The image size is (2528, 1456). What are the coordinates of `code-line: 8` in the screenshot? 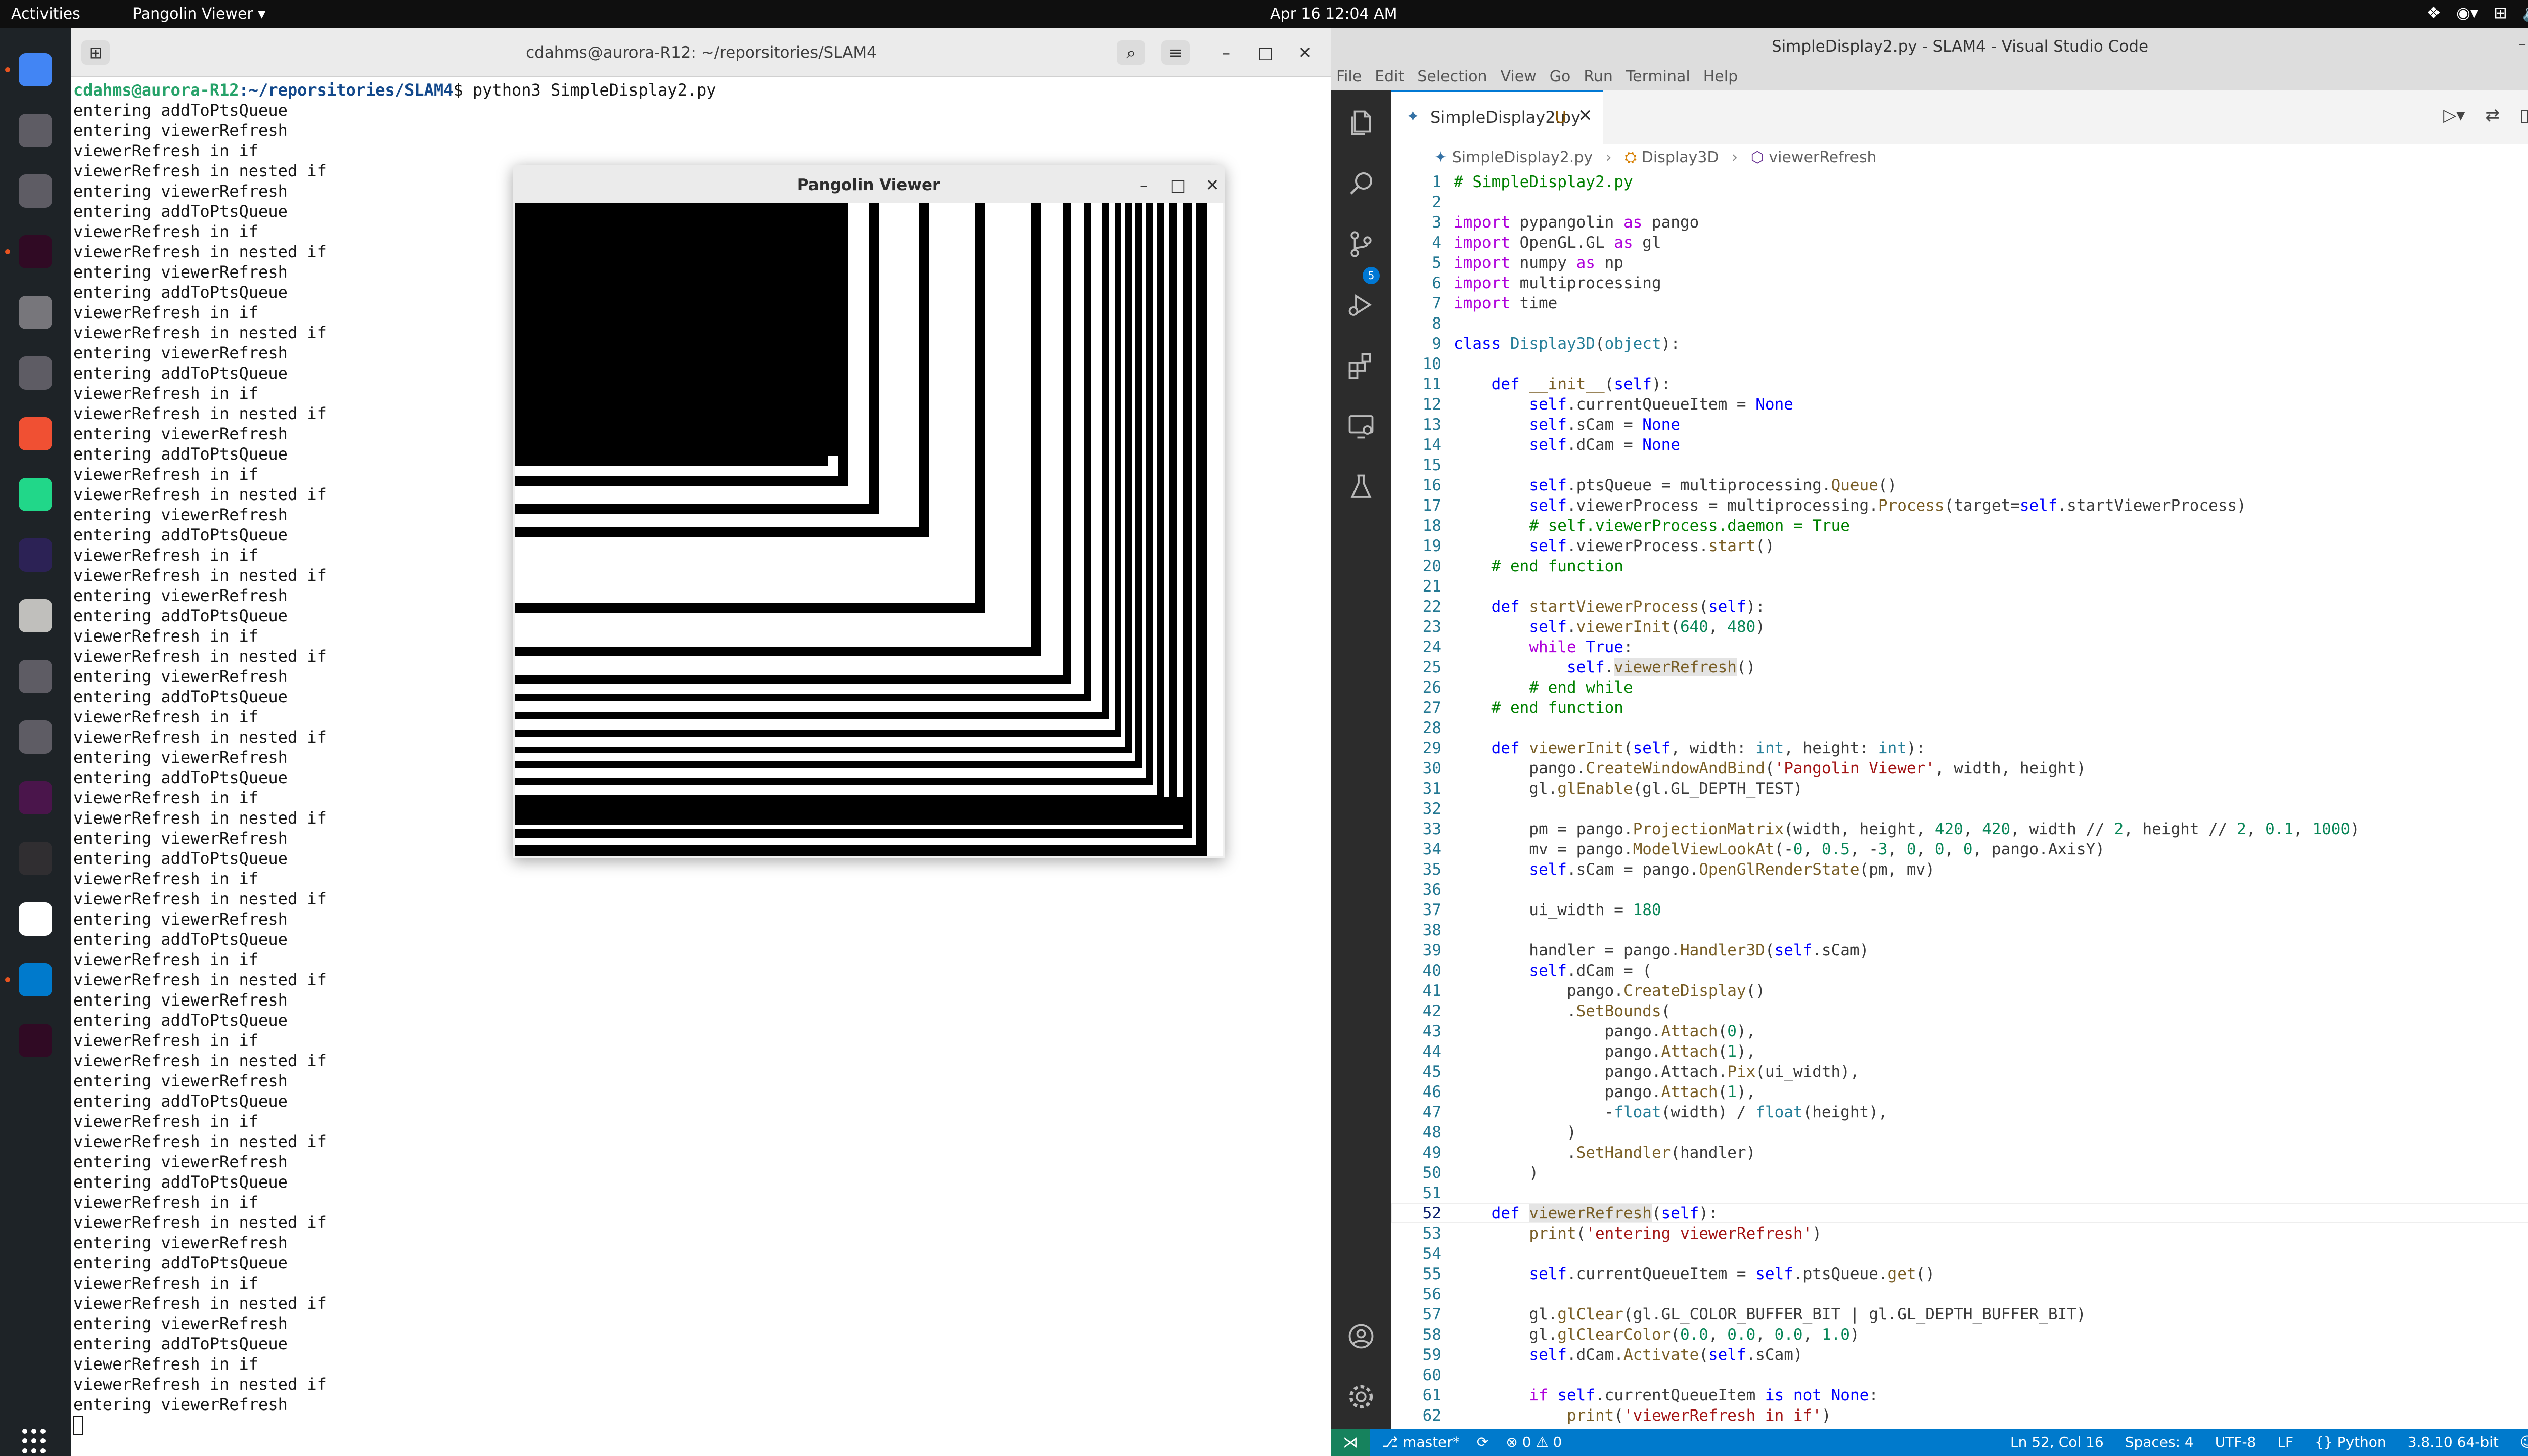 It's located at (1960, 323).